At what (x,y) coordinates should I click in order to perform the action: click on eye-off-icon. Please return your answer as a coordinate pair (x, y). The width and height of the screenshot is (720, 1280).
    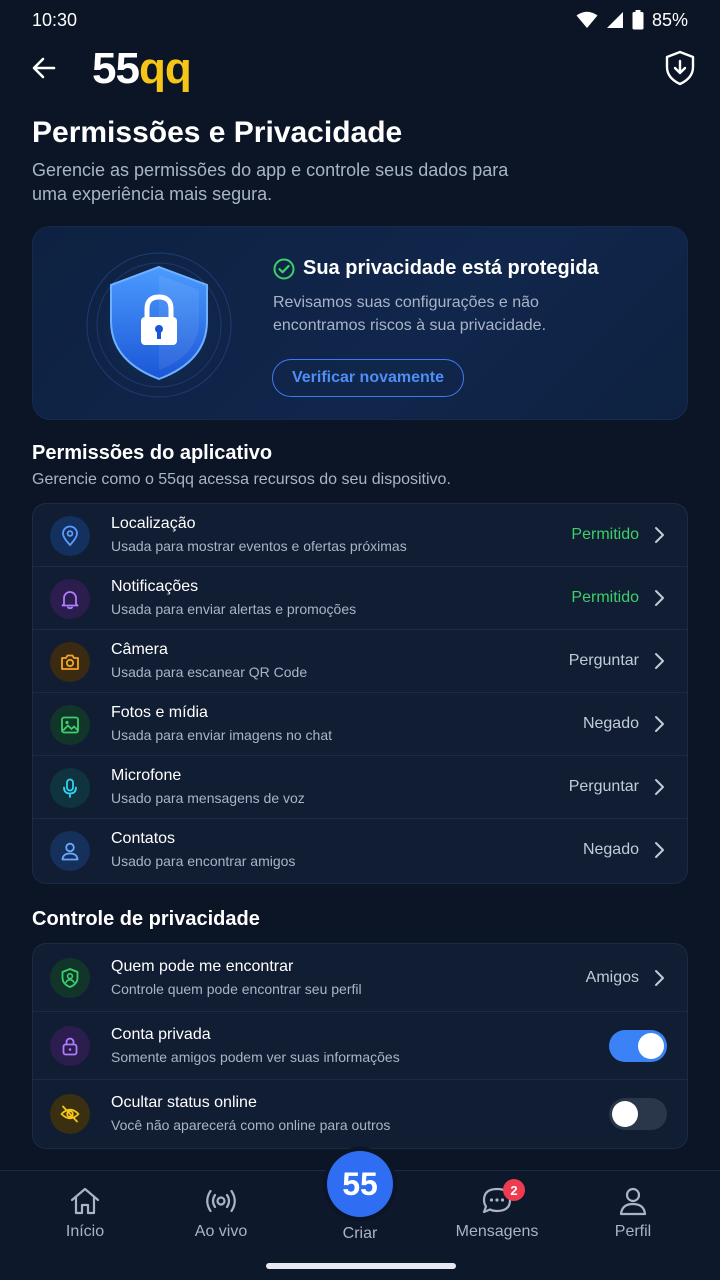
    Looking at the image, I should click on (70, 1114).